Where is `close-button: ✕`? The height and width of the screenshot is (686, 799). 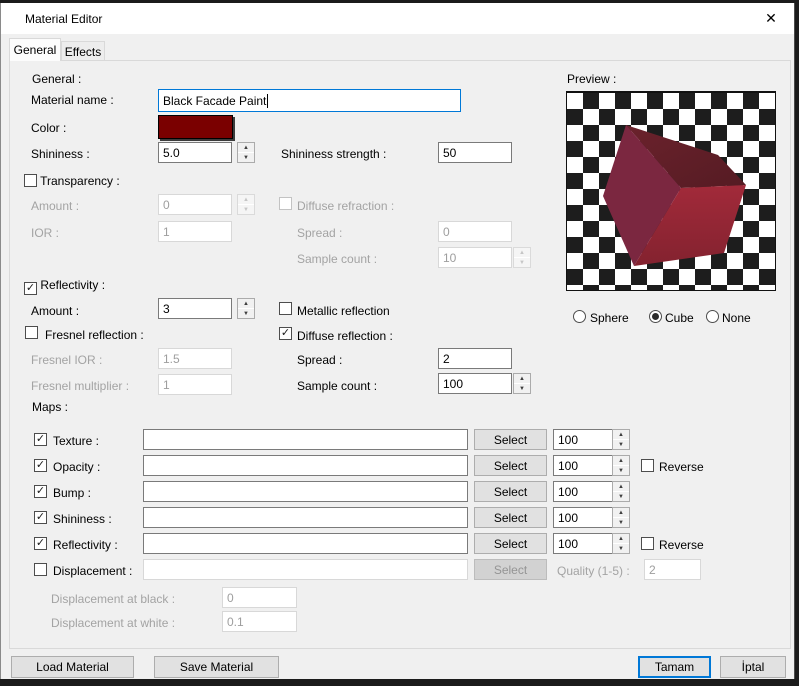 close-button: ✕ is located at coordinates (771, 18).